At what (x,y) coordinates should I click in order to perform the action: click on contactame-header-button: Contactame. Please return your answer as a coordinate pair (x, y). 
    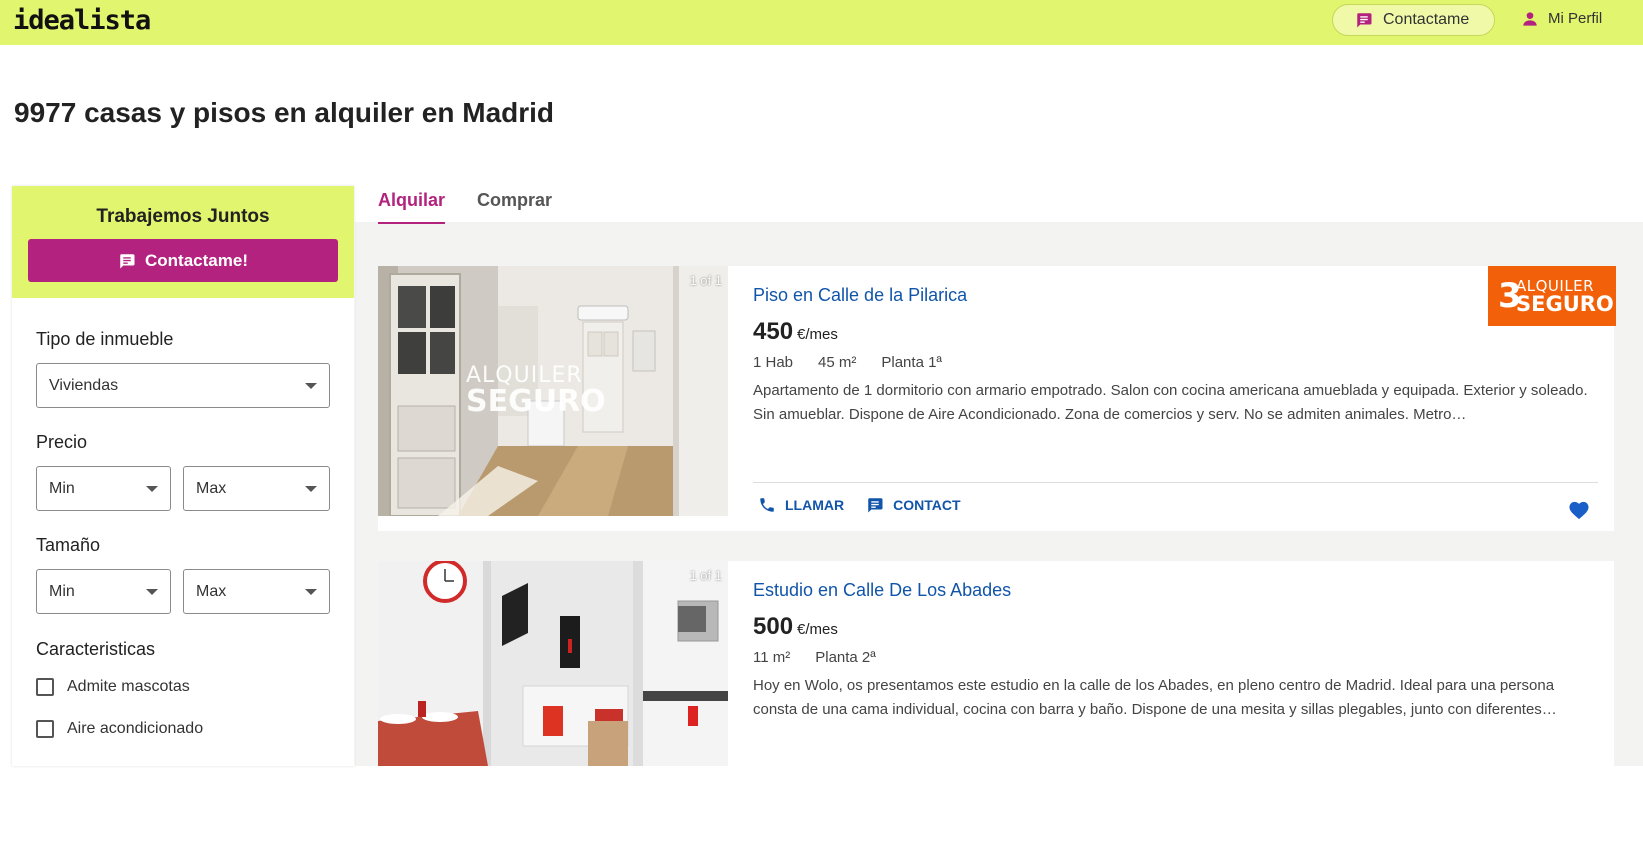
    Looking at the image, I should click on (1413, 20).